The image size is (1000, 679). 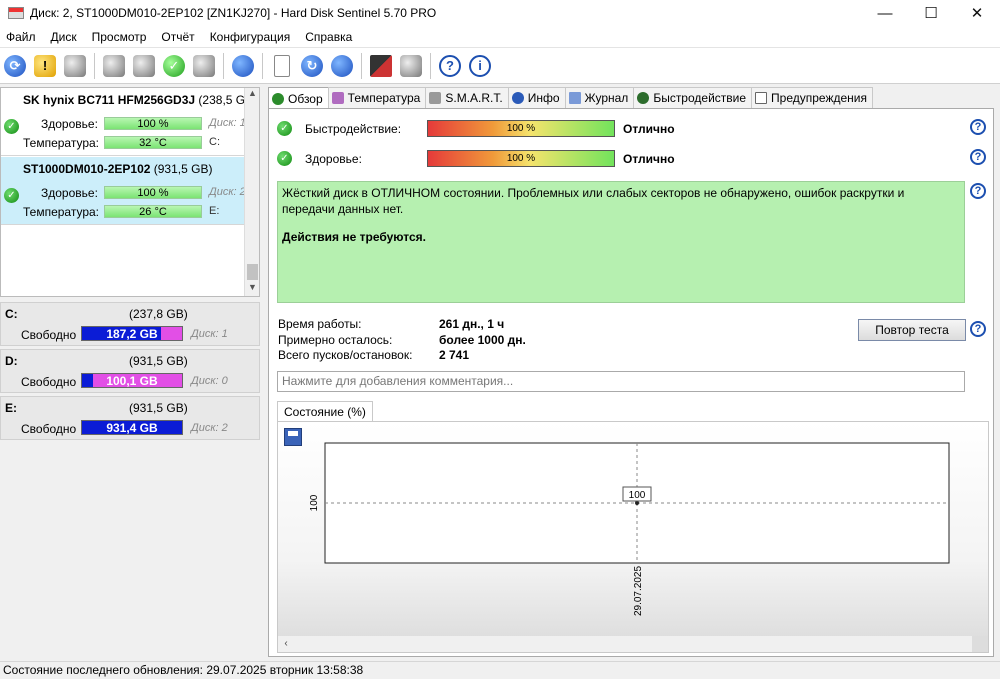 I want to click on x-tick-label: 29.07.2025, so click(x=638, y=591).